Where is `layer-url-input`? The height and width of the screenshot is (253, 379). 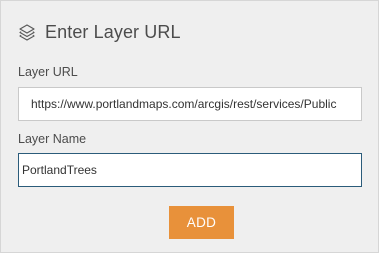 layer-url-input is located at coordinates (190, 104).